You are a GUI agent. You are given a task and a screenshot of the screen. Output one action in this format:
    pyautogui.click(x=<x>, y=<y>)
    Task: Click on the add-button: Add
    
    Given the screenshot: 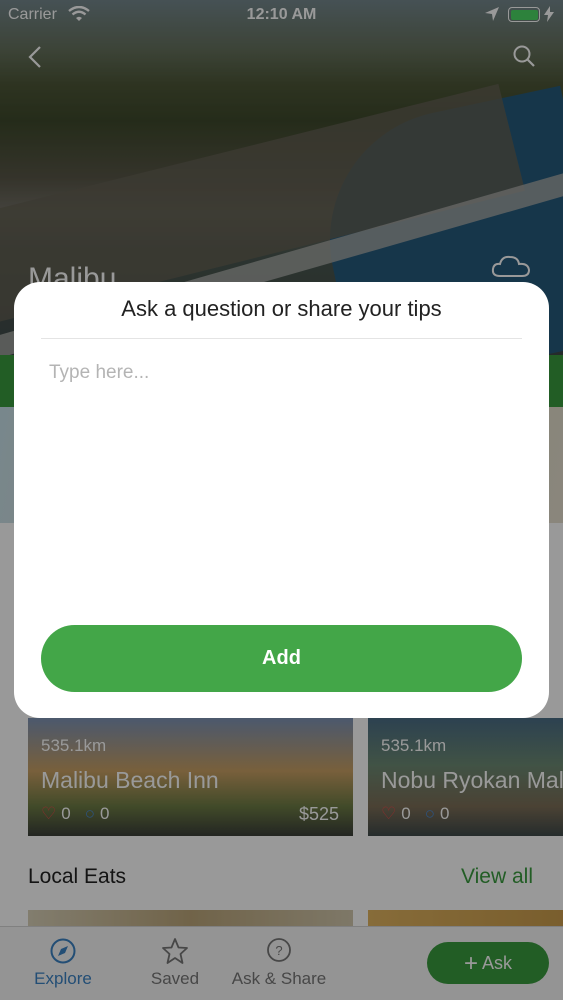 What is the action you would take?
    pyautogui.click(x=281, y=658)
    